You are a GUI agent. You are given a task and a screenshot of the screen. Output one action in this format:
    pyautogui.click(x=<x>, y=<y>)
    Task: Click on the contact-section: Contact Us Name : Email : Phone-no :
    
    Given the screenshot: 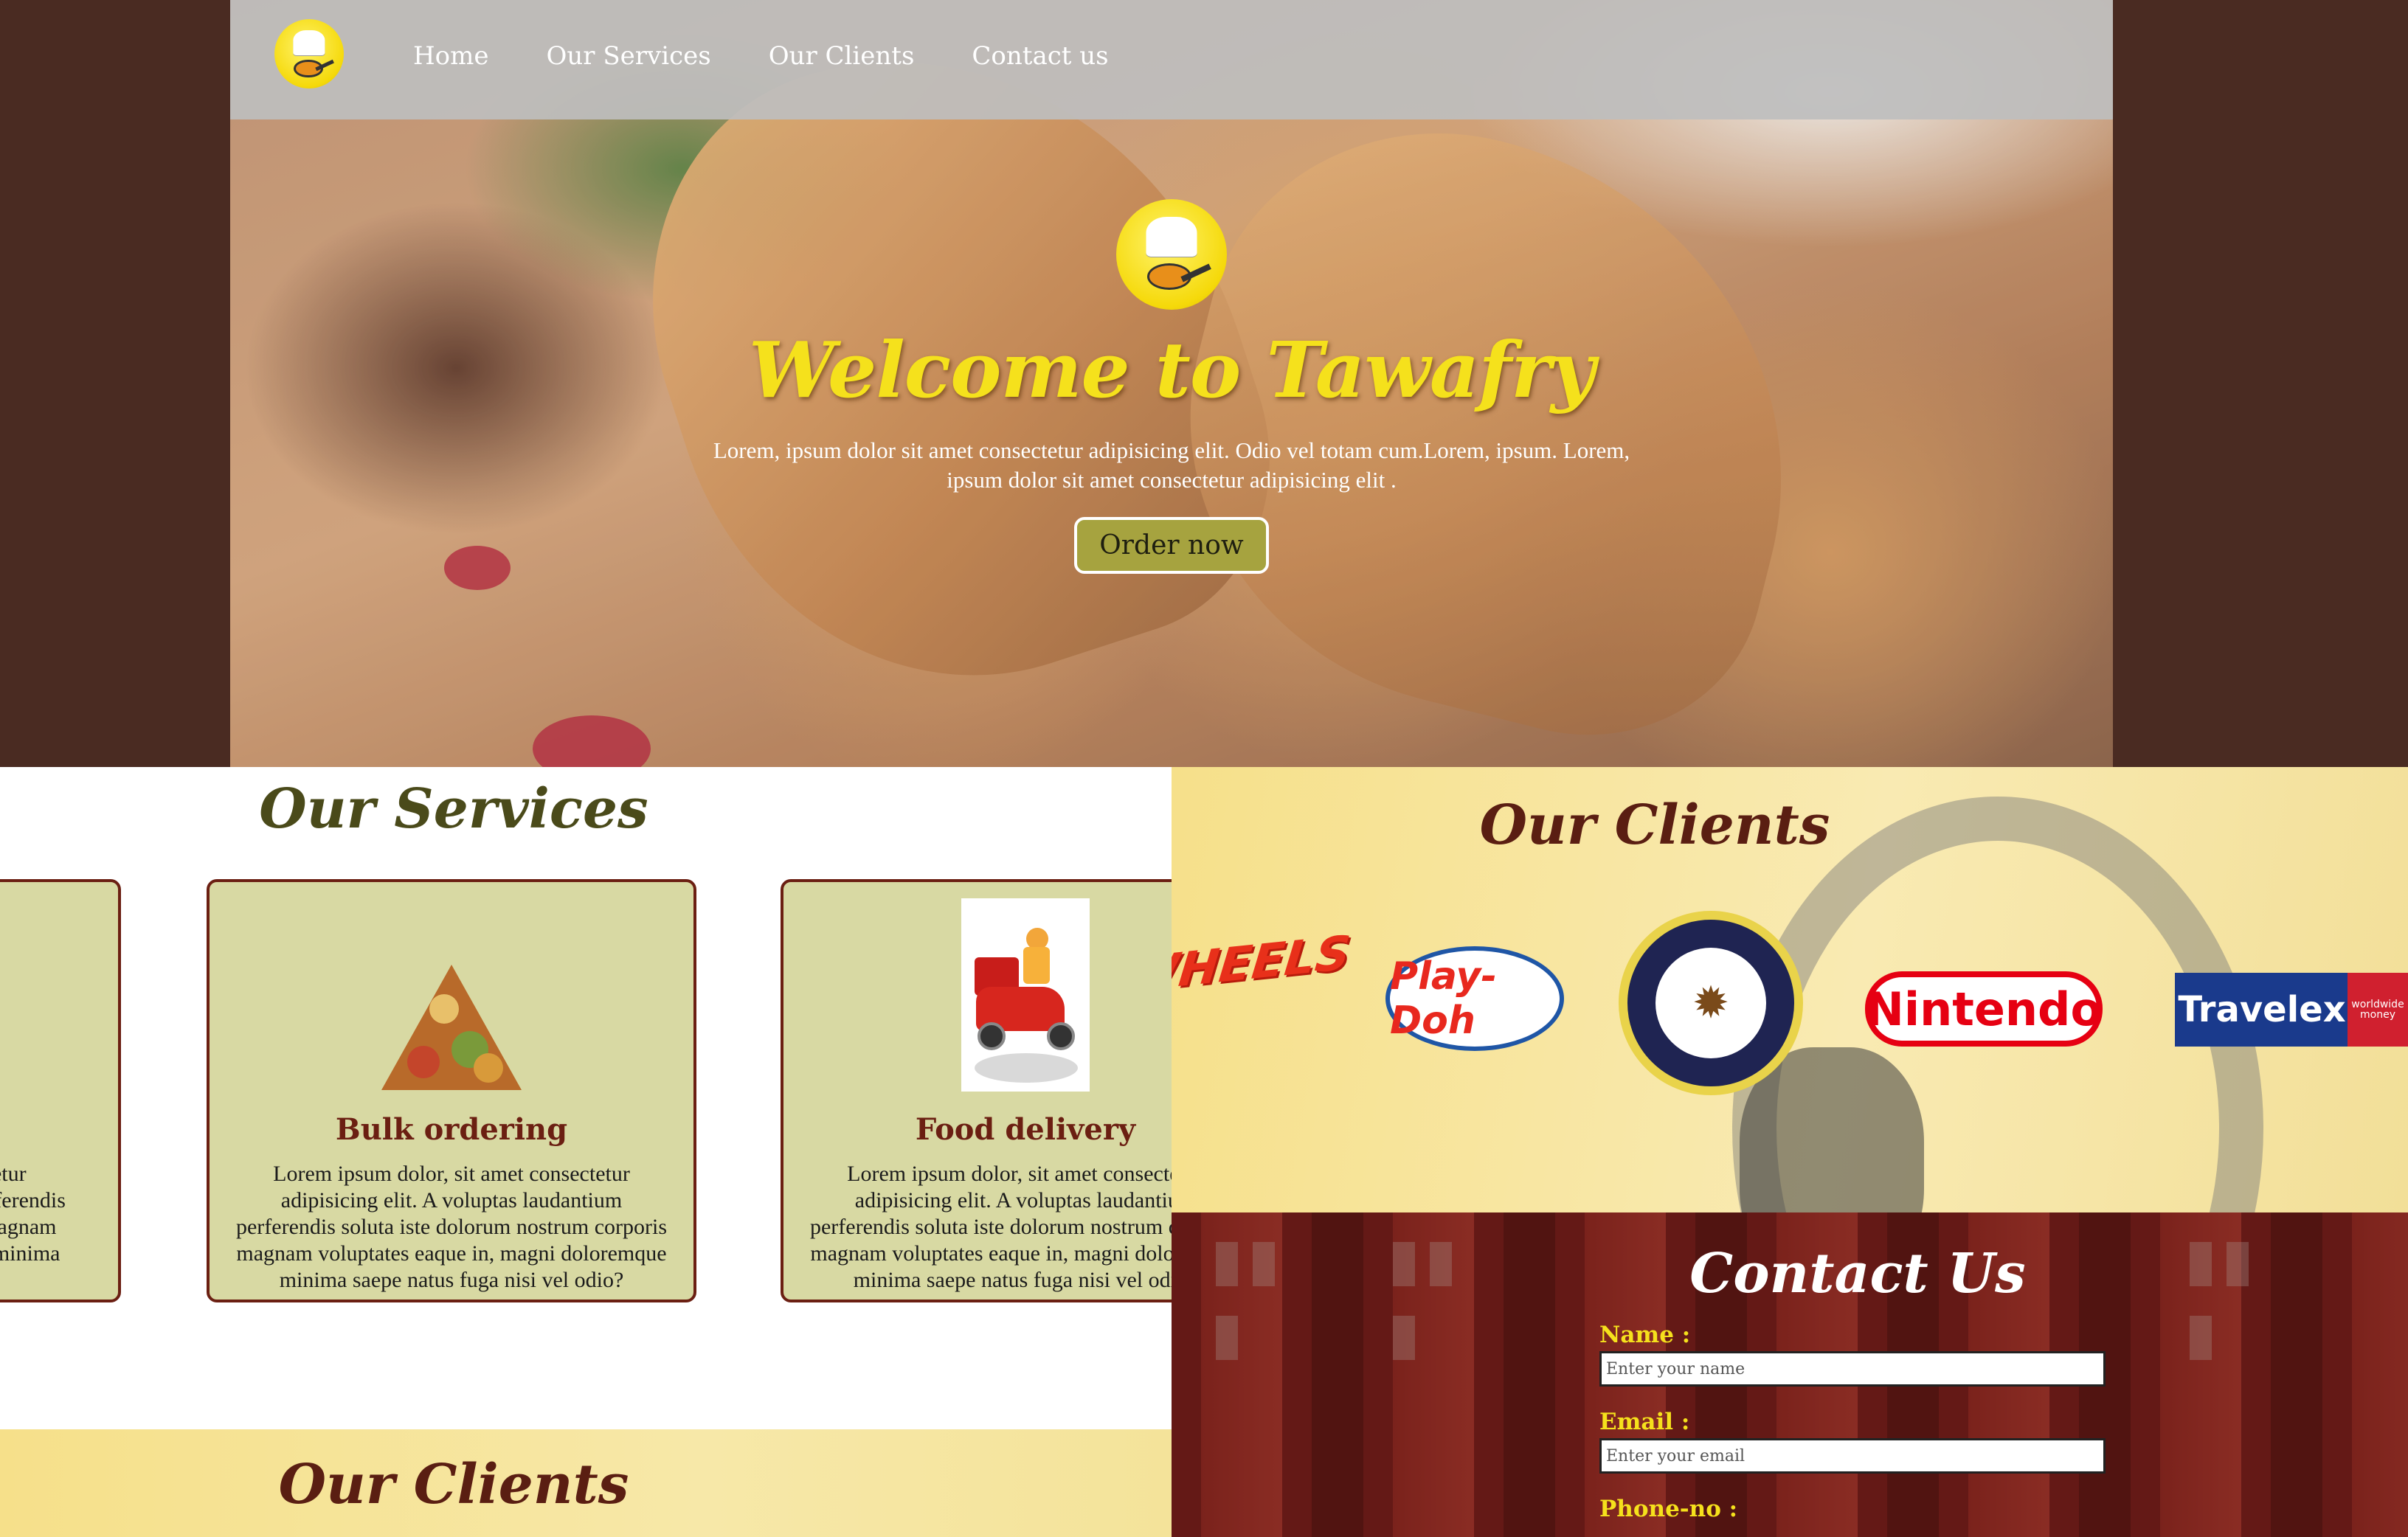 What is the action you would take?
    pyautogui.click(x=1790, y=1374)
    